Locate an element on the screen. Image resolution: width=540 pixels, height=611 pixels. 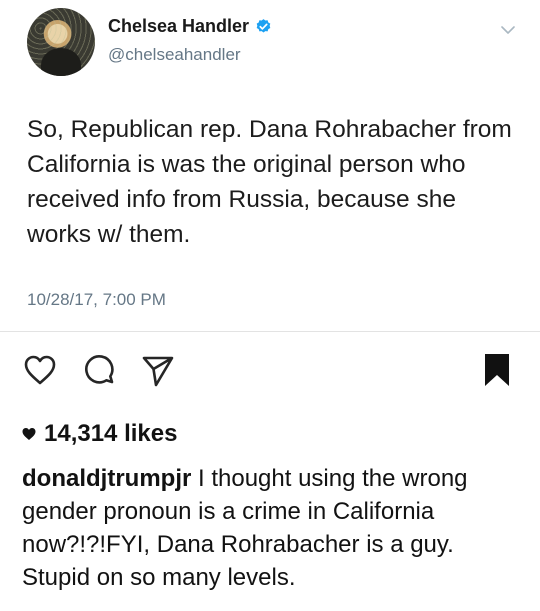
display-name: Chelsea Handler is located at coordinates (178, 26).